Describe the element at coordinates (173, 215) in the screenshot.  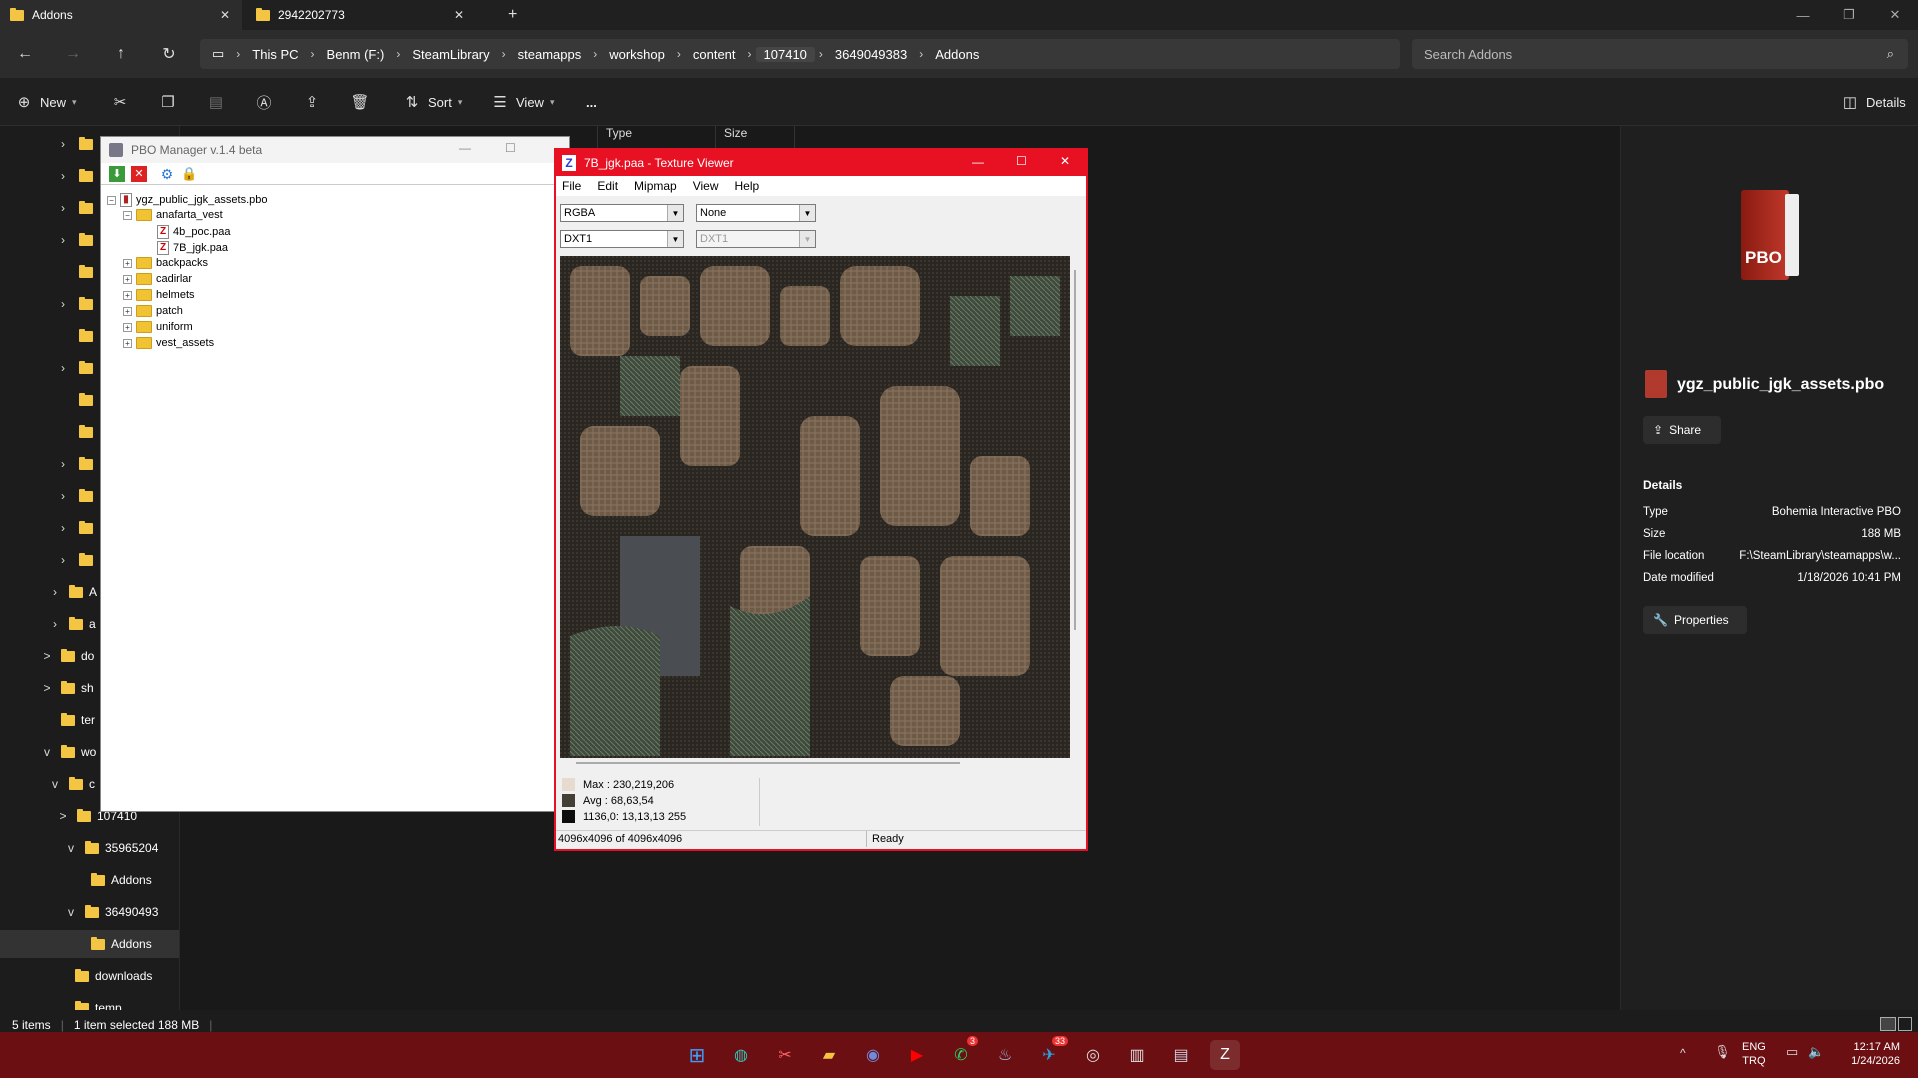
I see `tree-folder-anafarta-vest: − anafarta_vest` at that location.